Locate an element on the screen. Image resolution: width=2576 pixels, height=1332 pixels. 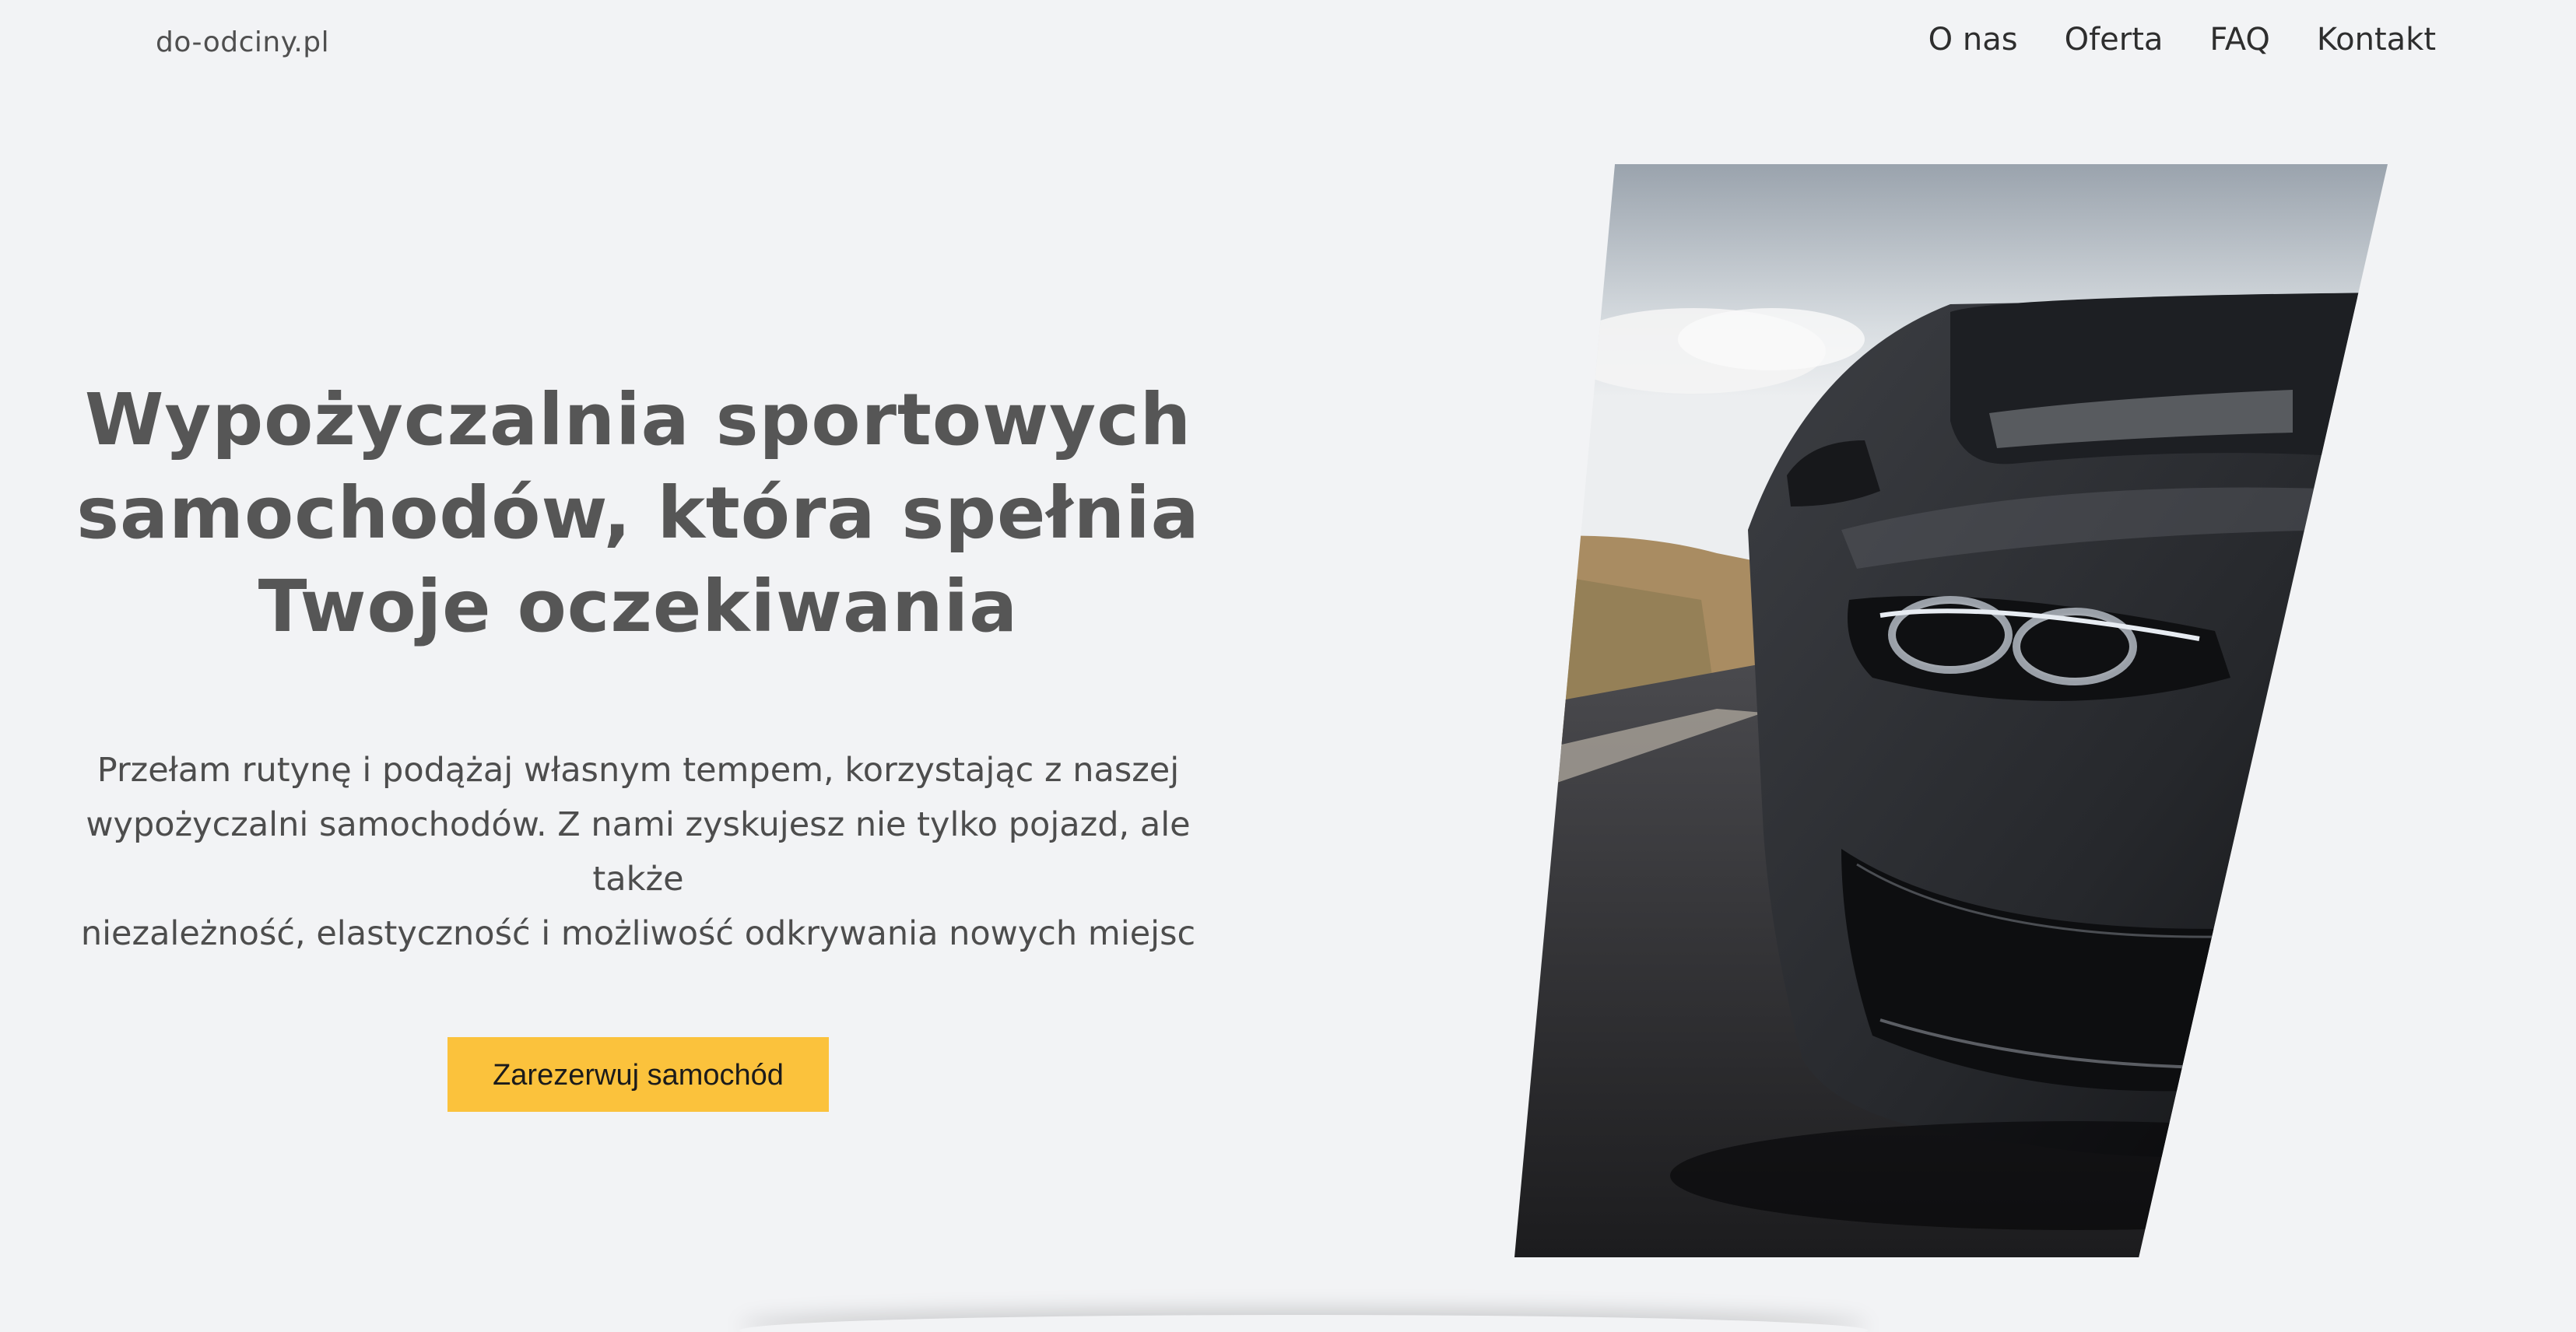
main-nav: O nas Oferta FAQ Kontakt is located at coordinates (2182, 40).